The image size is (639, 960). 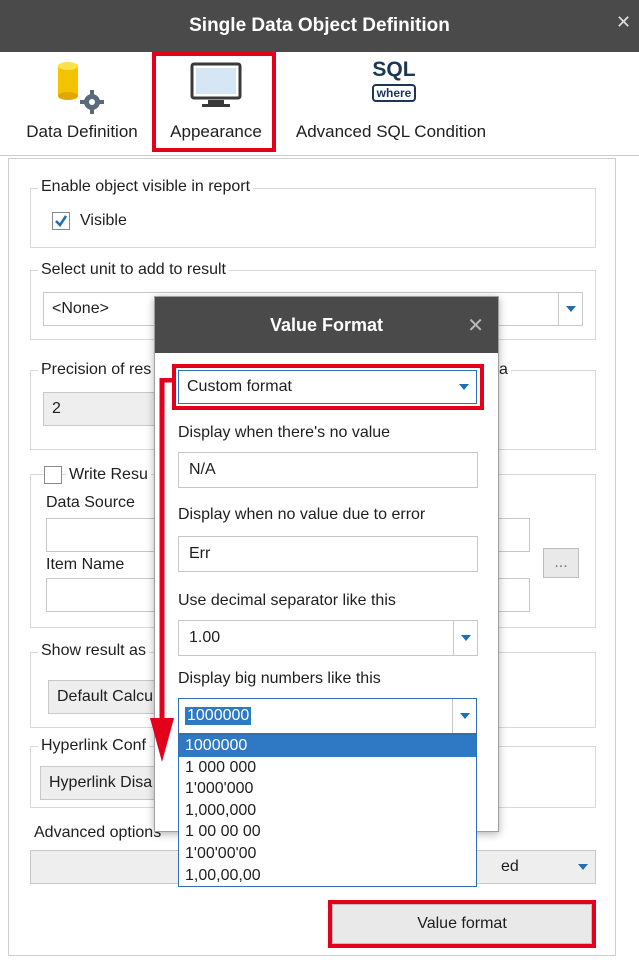 I want to click on list-item: 1000000, so click(x=327, y=746).